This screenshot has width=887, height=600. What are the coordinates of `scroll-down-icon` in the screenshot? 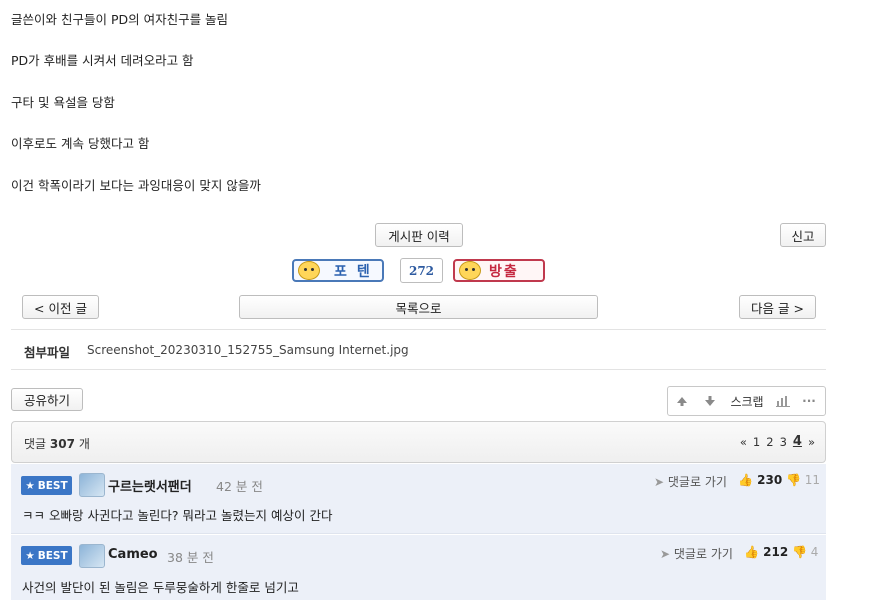 It's located at (710, 401).